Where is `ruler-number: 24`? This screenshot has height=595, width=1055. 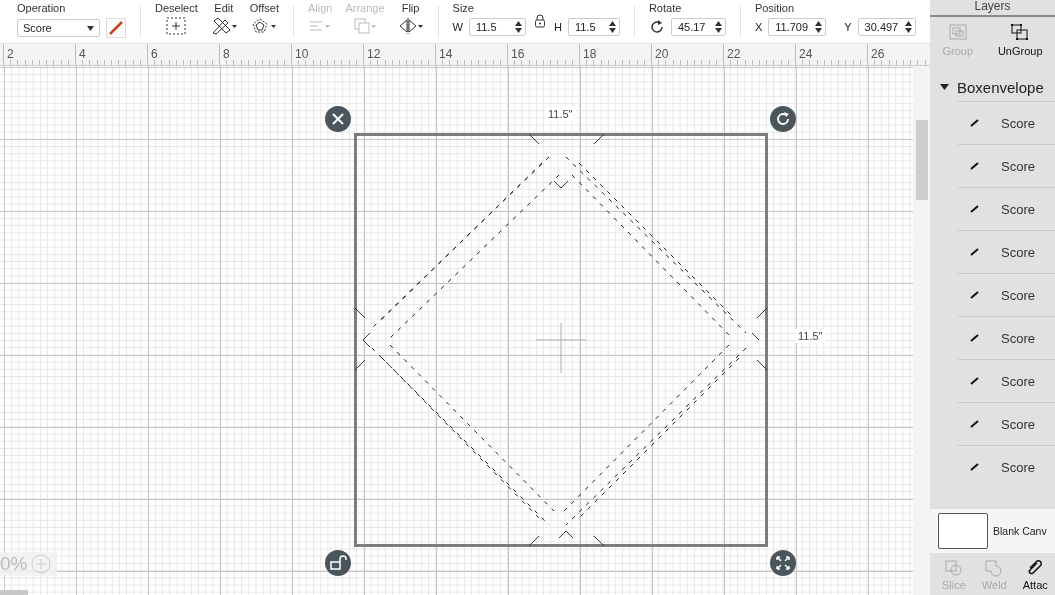 ruler-number: 24 is located at coordinates (805, 54).